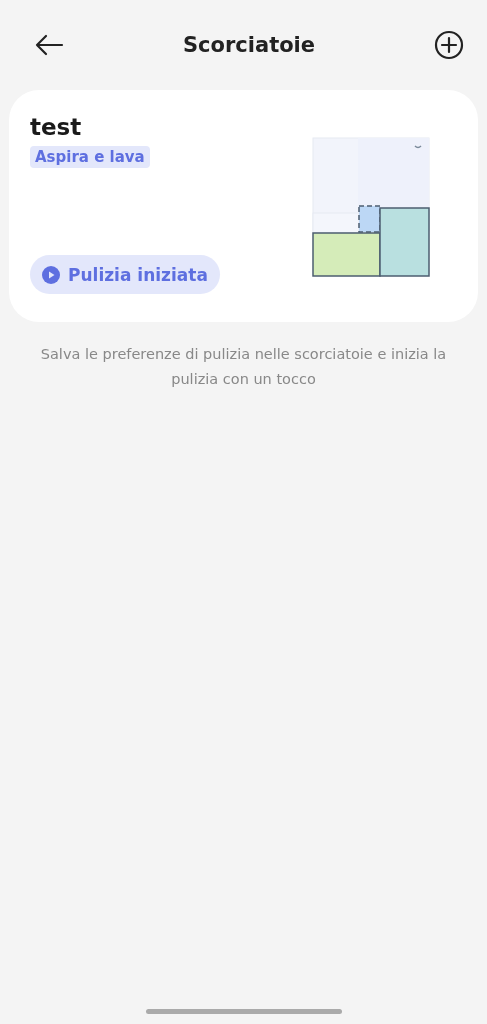 The height and width of the screenshot is (1024, 487). Describe the element at coordinates (49, 45) in the screenshot. I see `back-icon` at that location.